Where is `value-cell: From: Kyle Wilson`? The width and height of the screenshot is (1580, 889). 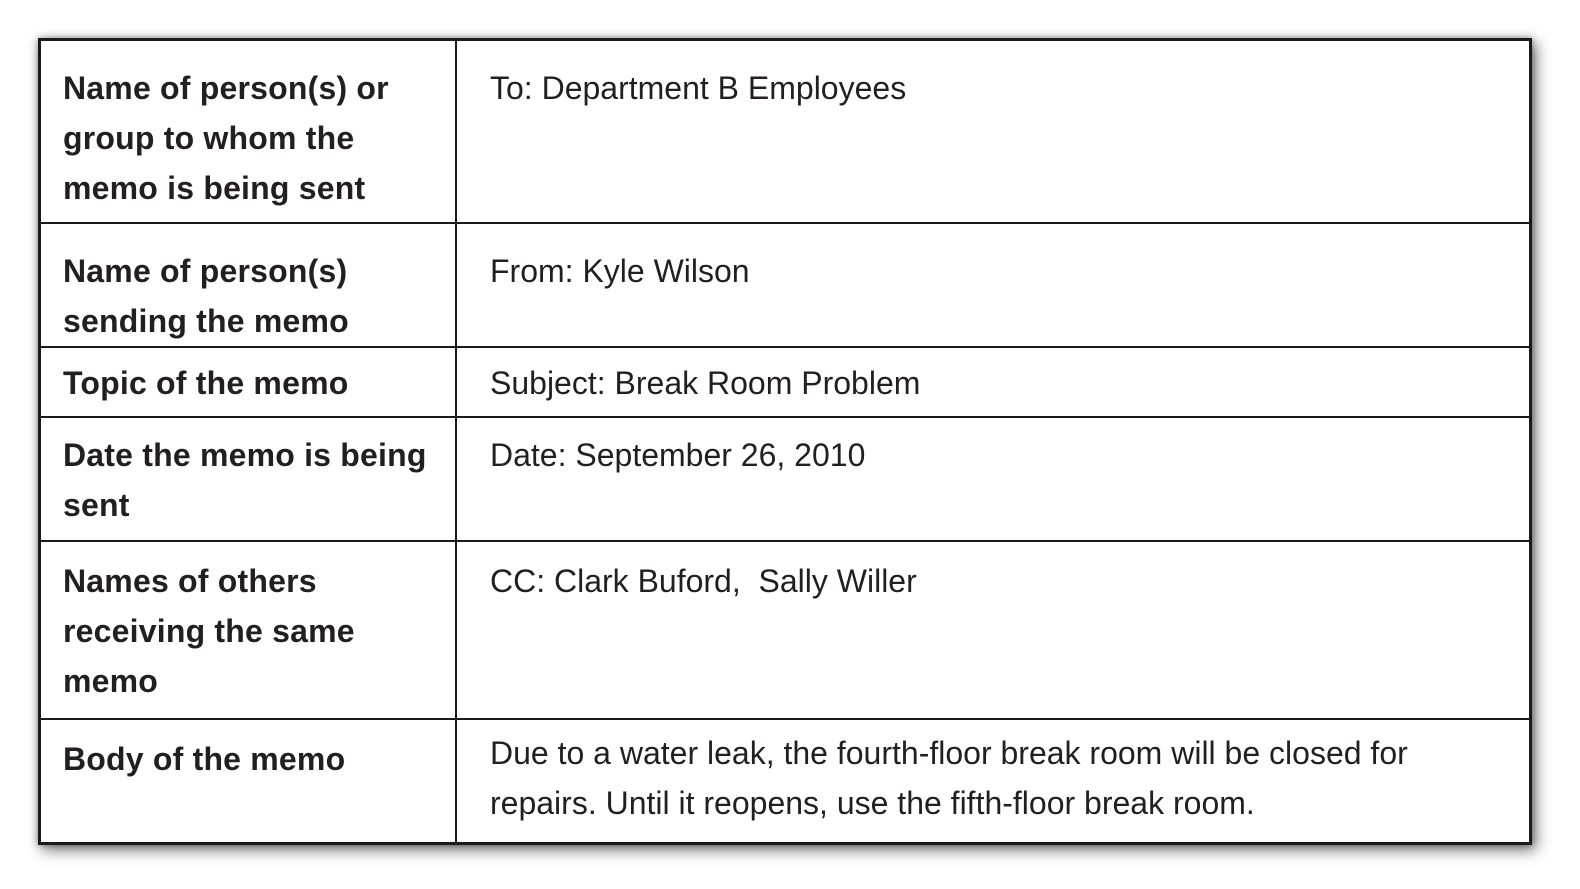 value-cell: From: Kyle Wilson is located at coordinates (992, 285).